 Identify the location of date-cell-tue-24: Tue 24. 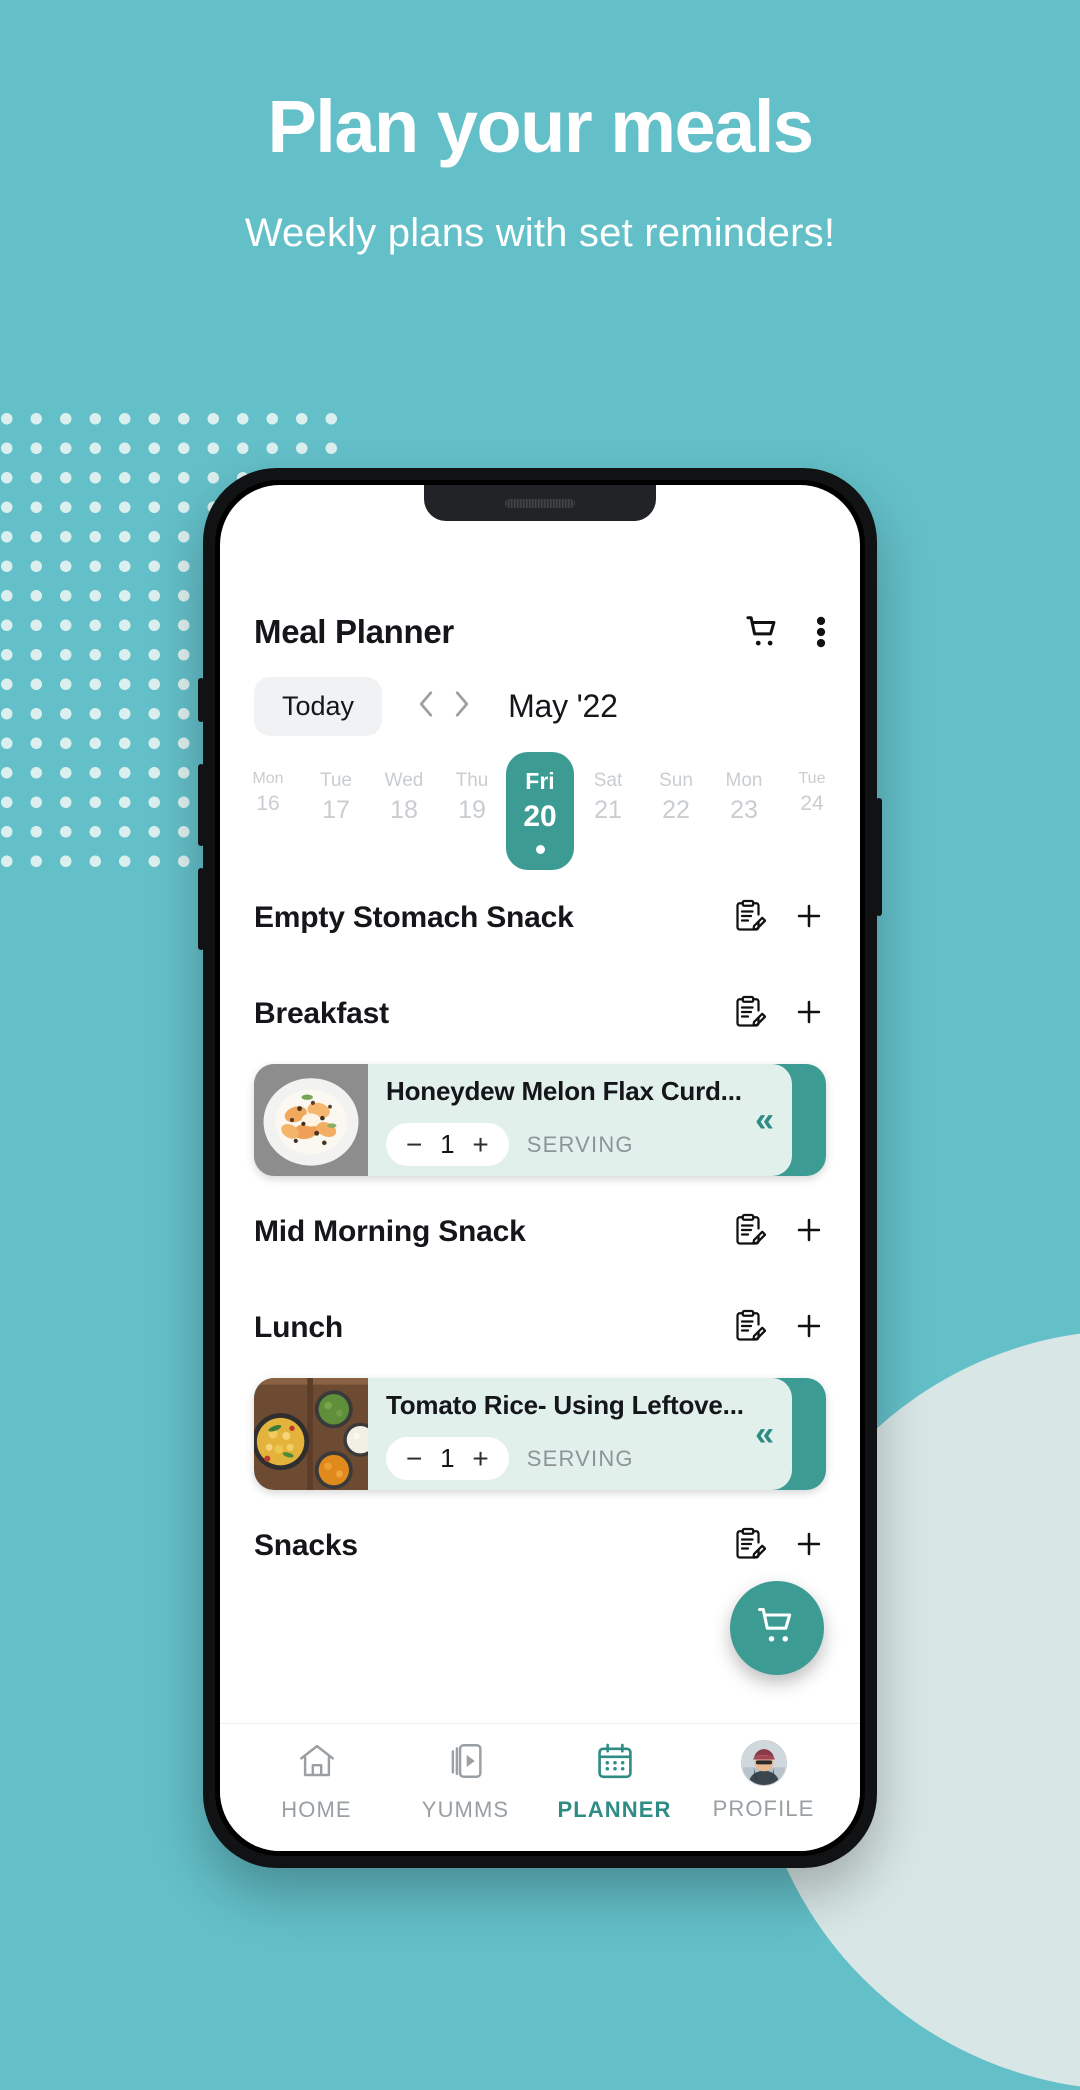
(812, 794).